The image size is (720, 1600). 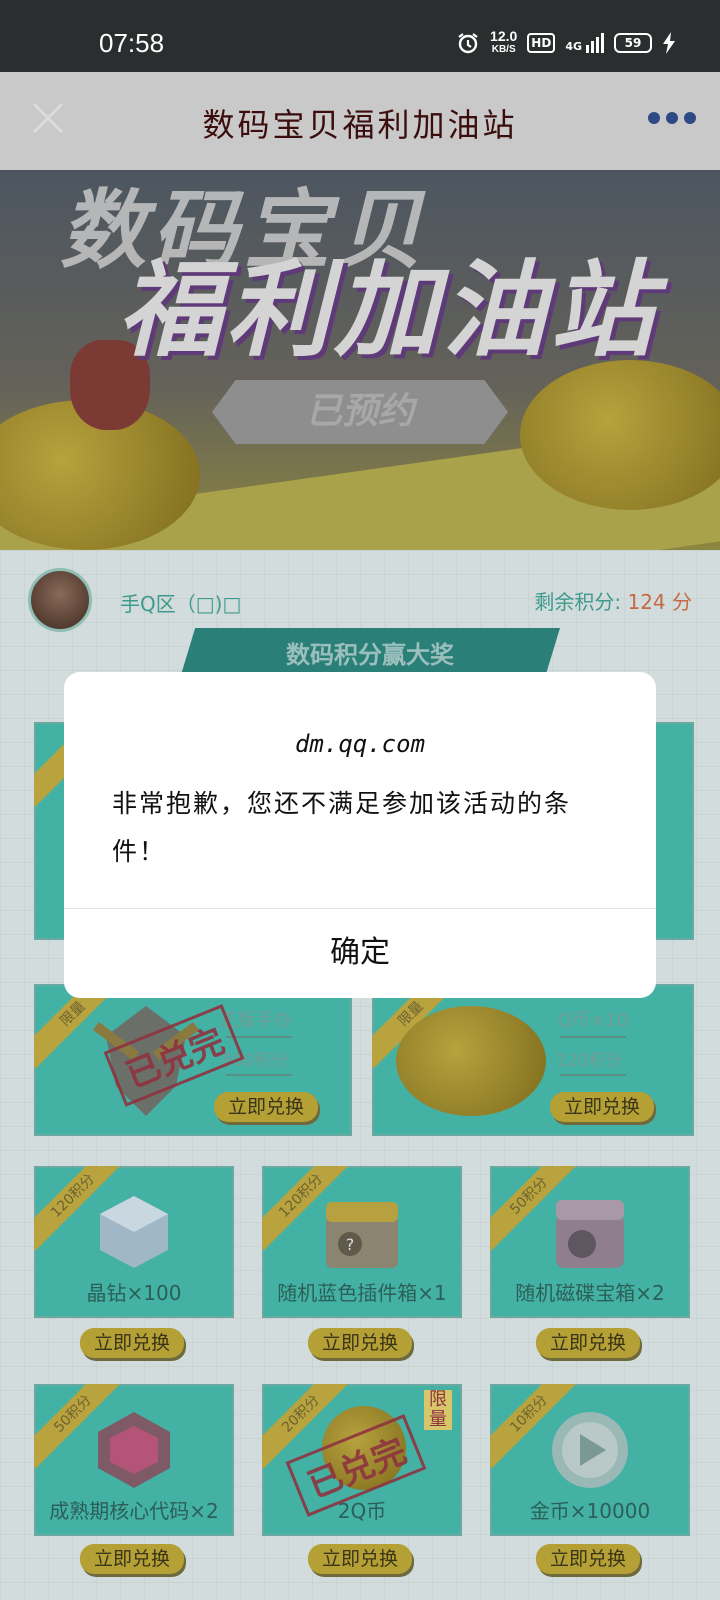 What do you see at coordinates (573, 46) in the screenshot?
I see `network-label: 4G` at bounding box center [573, 46].